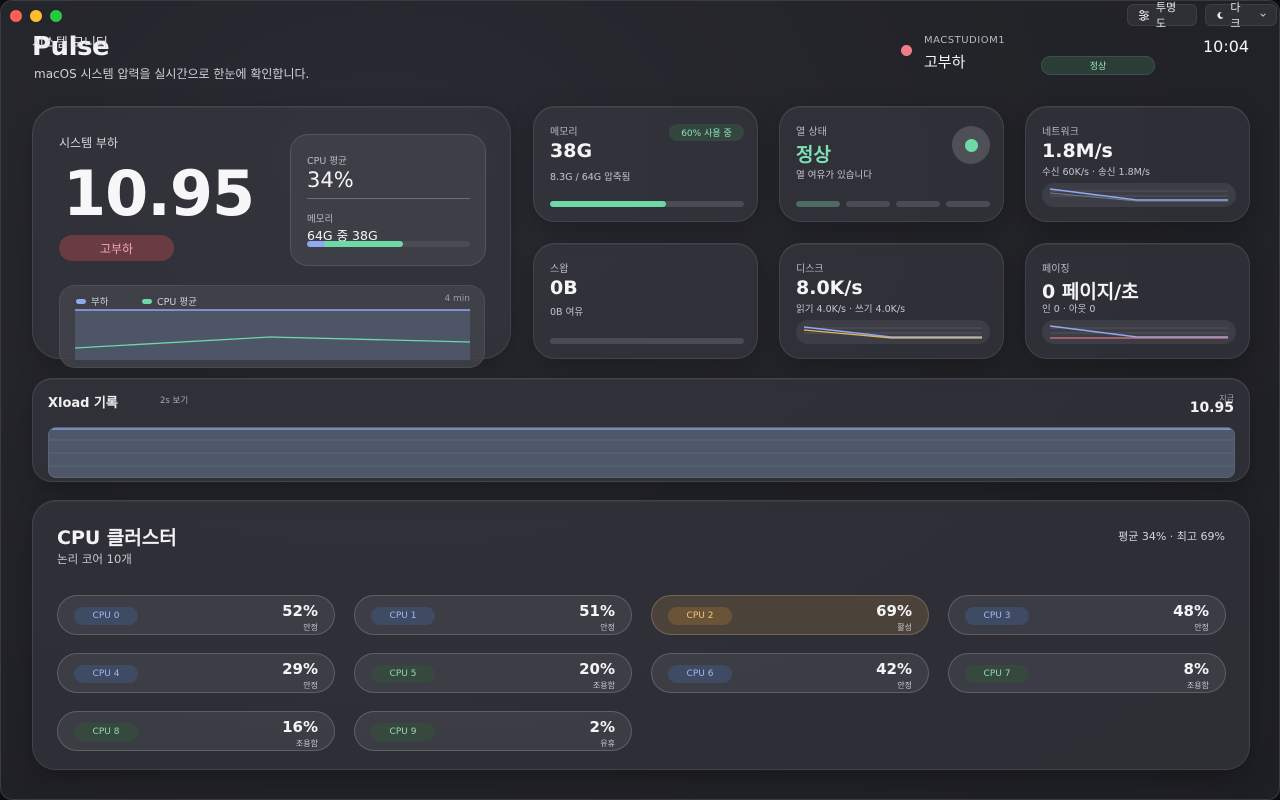 The height and width of the screenshot is (800, 1280). Describe the element at coordinates (403, 674) in the screenshot. I see `cpu-core-name: CPU 5` at that location.